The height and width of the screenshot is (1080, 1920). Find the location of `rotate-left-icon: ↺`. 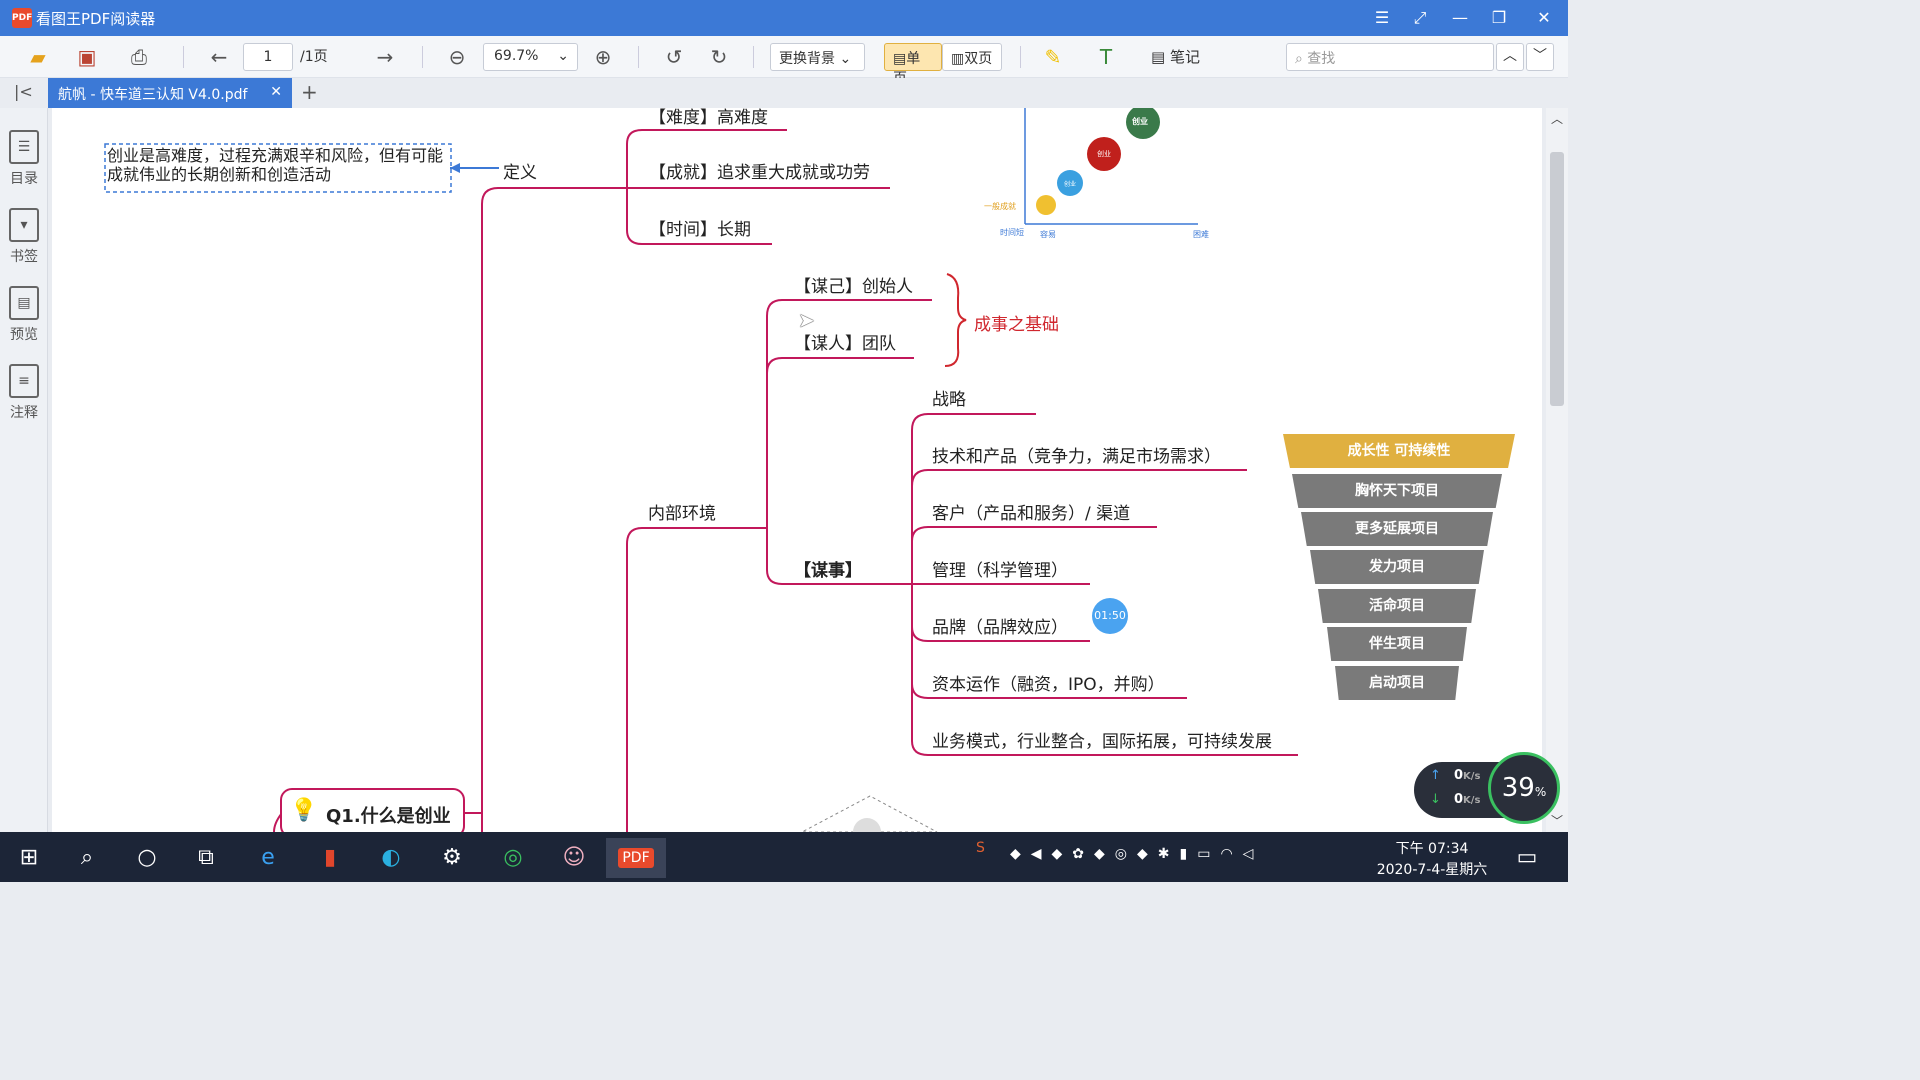

rotate-left-icon: ↺ is located at coordinates (674, 57).